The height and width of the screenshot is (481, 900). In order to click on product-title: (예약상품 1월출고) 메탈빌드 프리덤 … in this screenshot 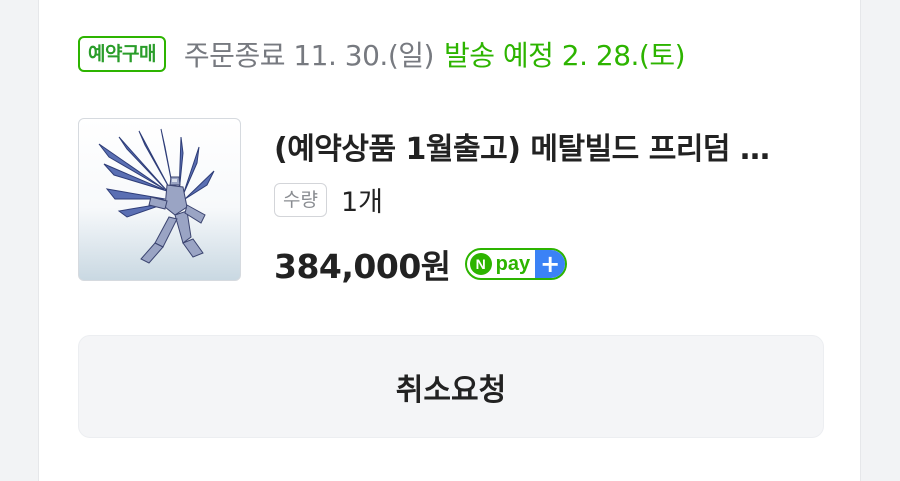, I will do `click(554, 146)`.